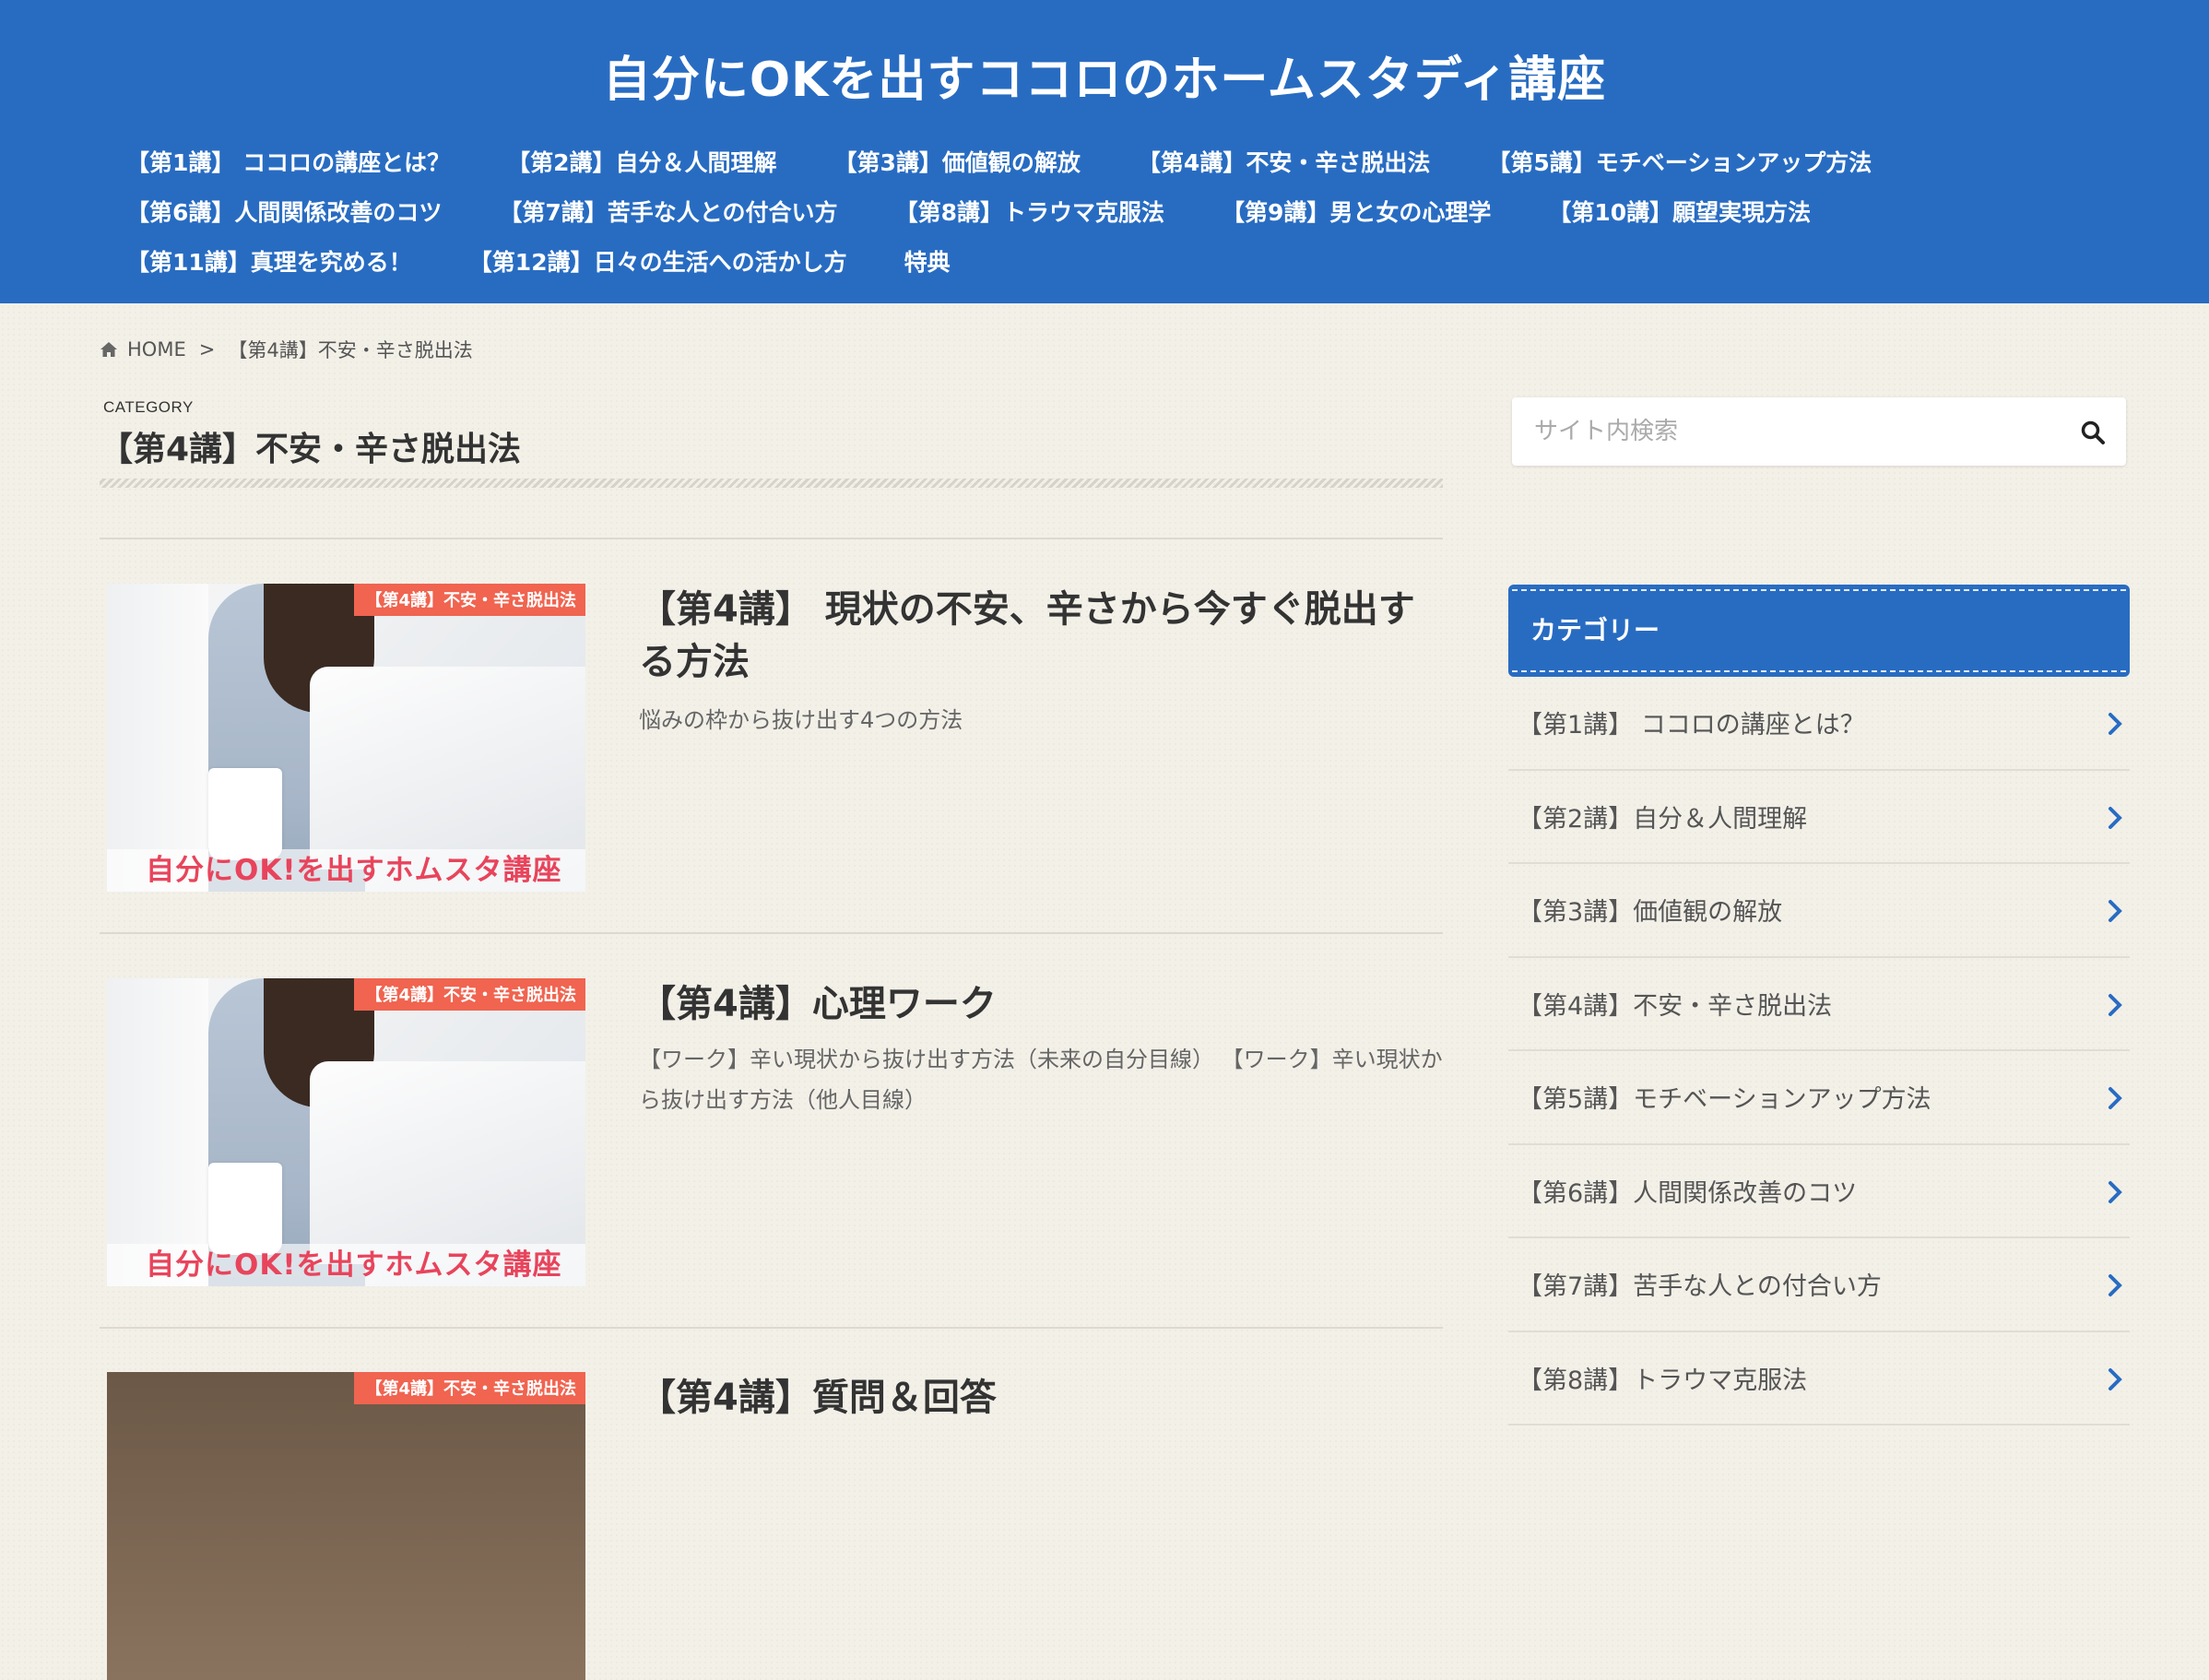 Image resolution: width=2209 pixels, height=1680 pixels. I want to click on home-icon, so click(109, 349).